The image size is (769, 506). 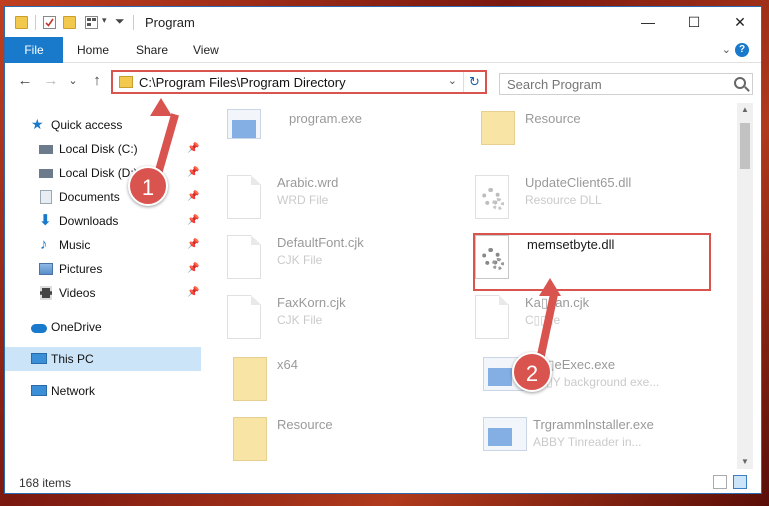 I want to click on window-title: Program, so click(x=170, y=22).